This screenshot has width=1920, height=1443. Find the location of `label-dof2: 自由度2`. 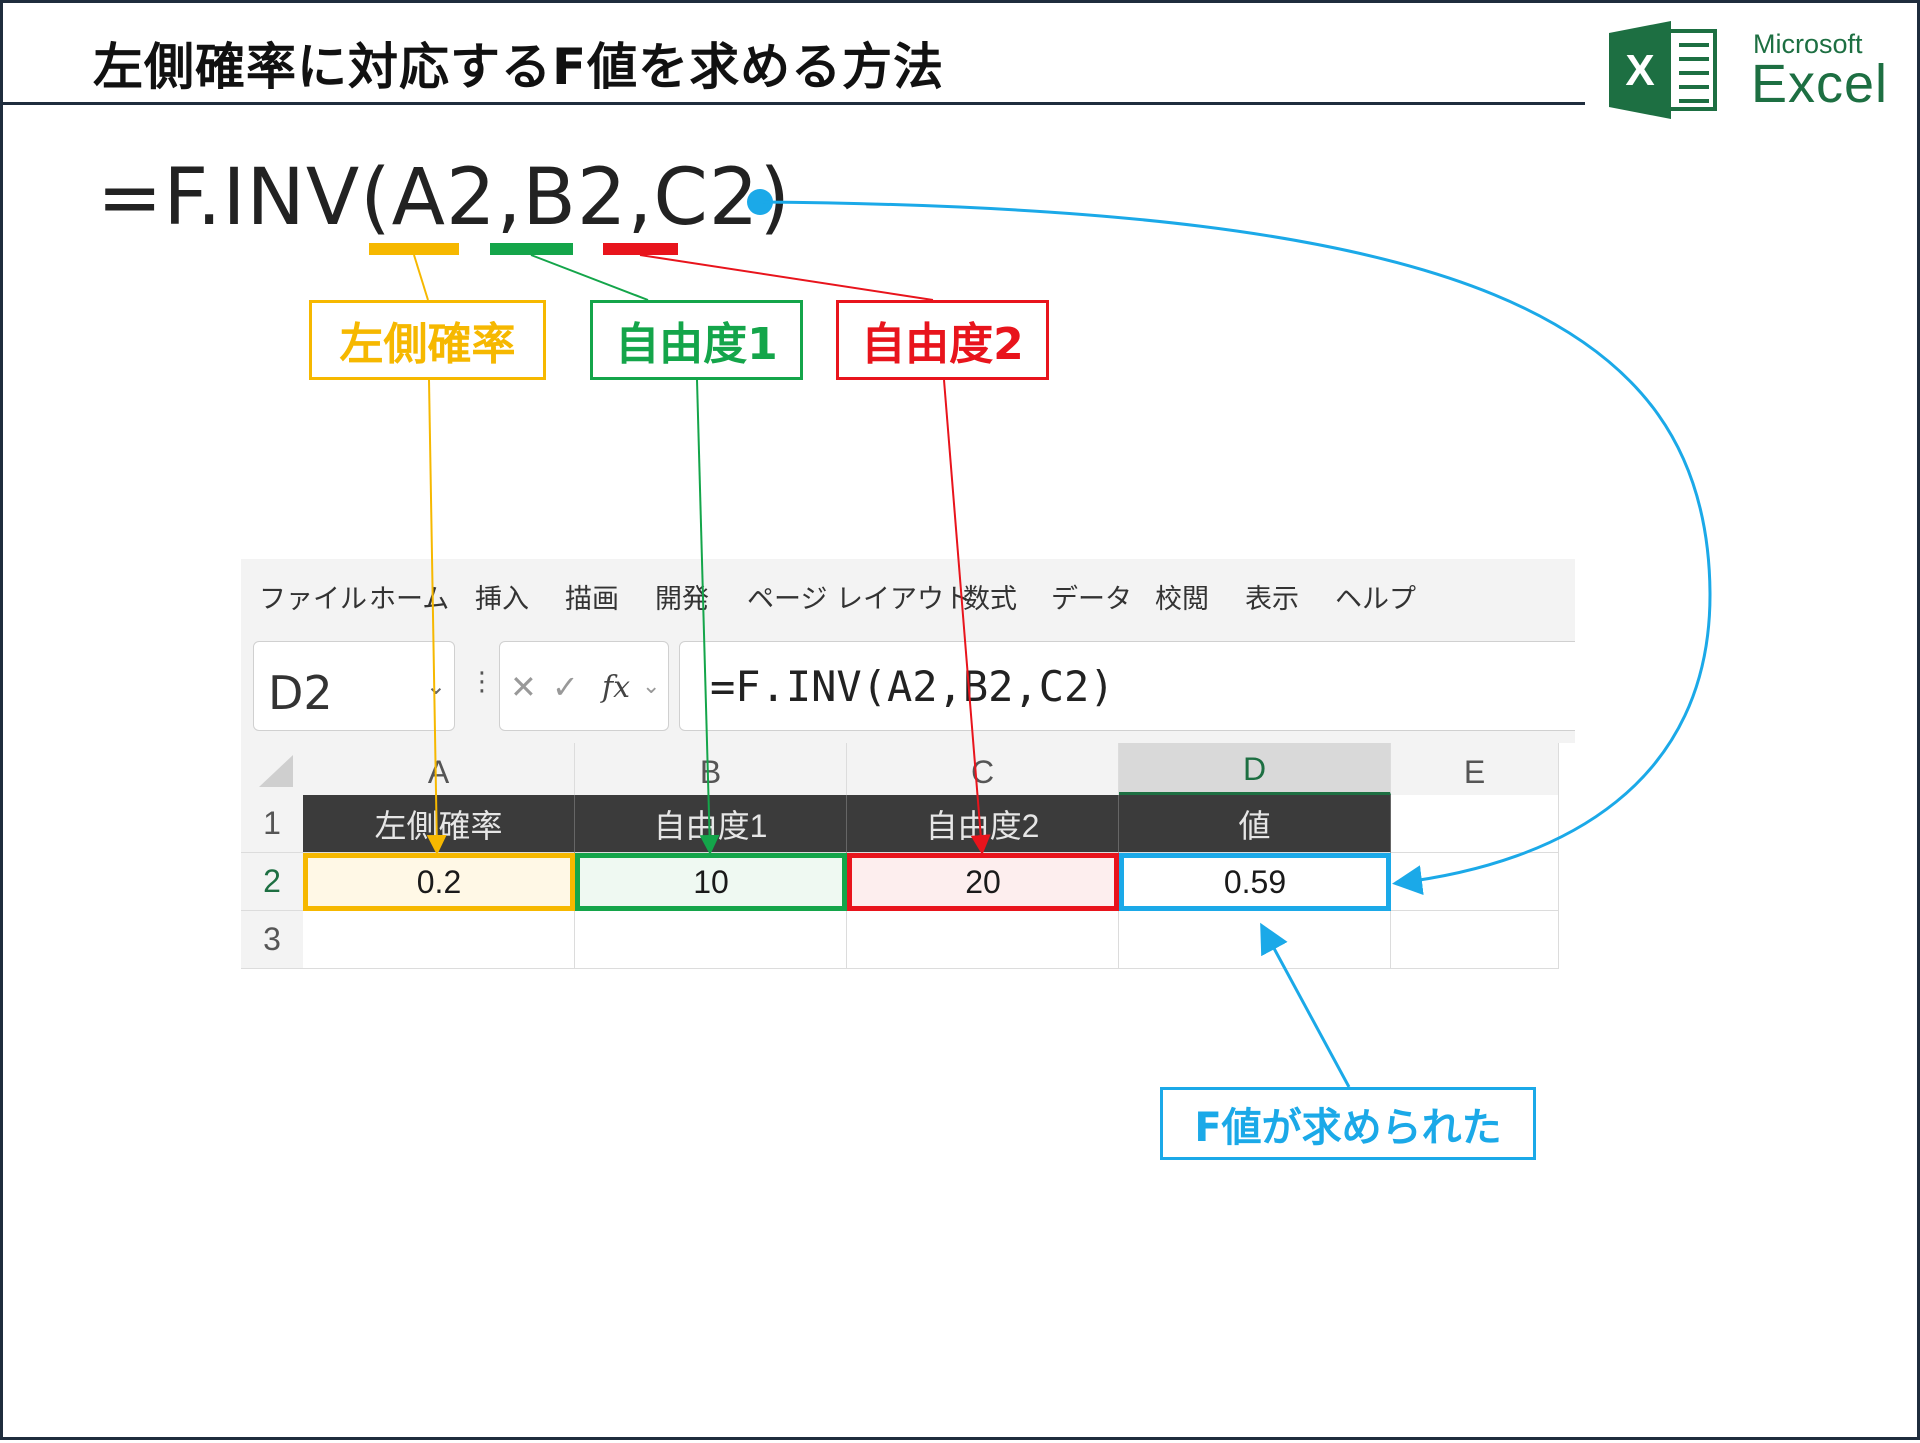

label-dof2: 自由度2 is located at coordinates (942, 340).